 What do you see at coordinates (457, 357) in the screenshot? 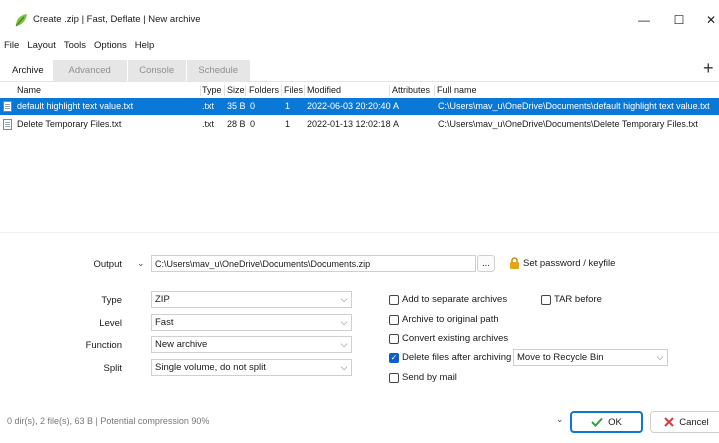
I see `delete-after-label: Delete files after archiving` at bounding box center [457, 357].